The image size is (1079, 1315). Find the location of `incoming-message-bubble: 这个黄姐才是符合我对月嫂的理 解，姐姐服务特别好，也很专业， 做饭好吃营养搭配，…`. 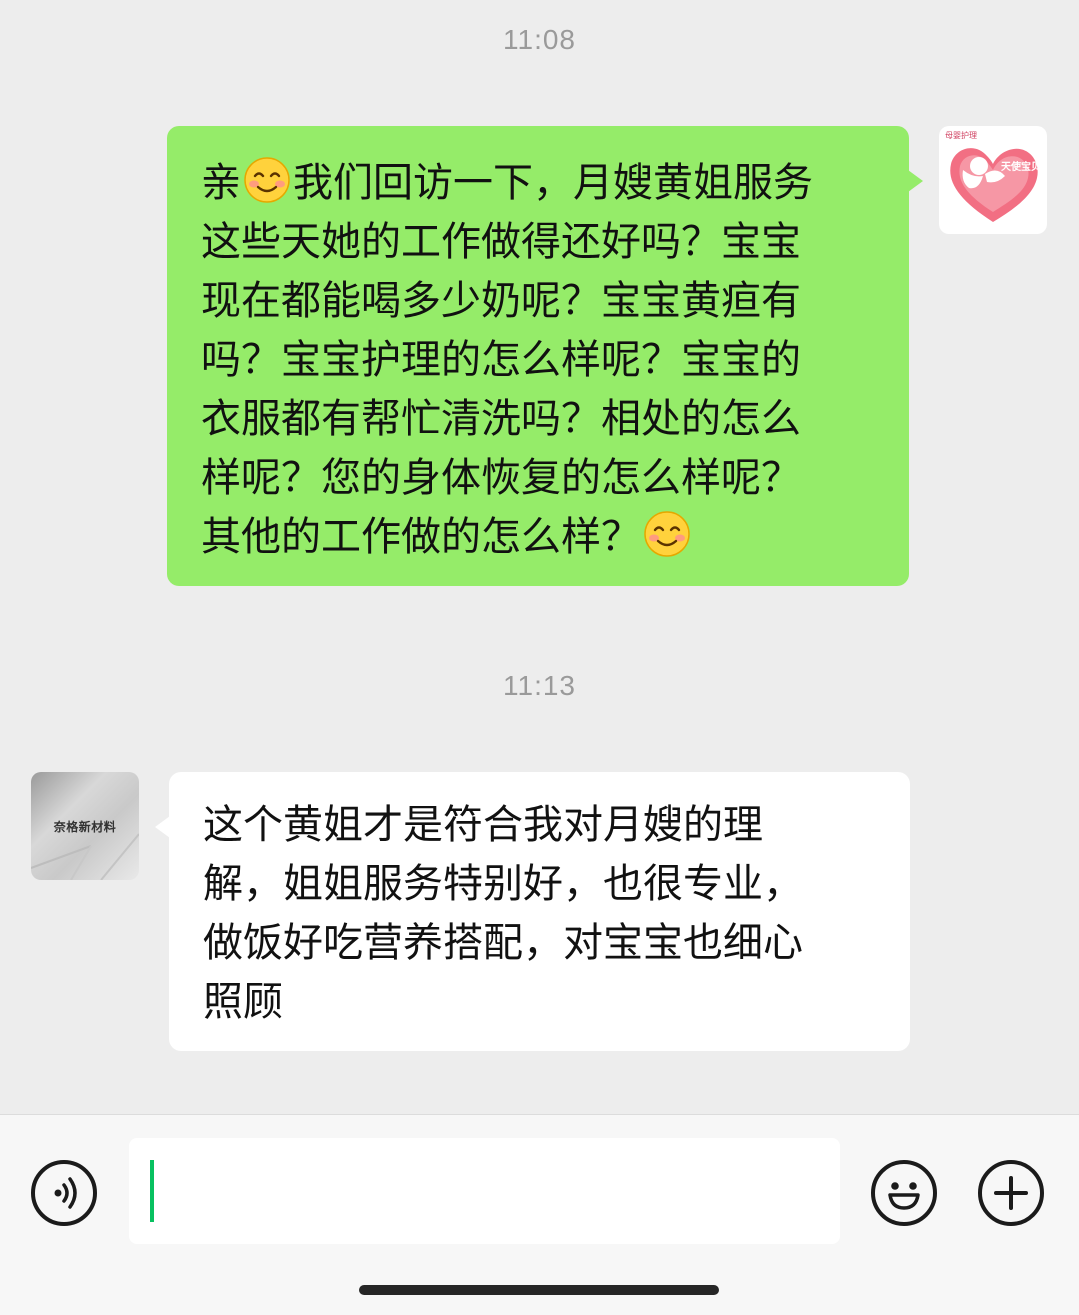

incoming-message-bubble: 这个黄姐才是符合我对月嫂的理 解，姐姐服务特别好，也很专业， 做饭好吃营养搭配，… is located at coordinates (532, 911).